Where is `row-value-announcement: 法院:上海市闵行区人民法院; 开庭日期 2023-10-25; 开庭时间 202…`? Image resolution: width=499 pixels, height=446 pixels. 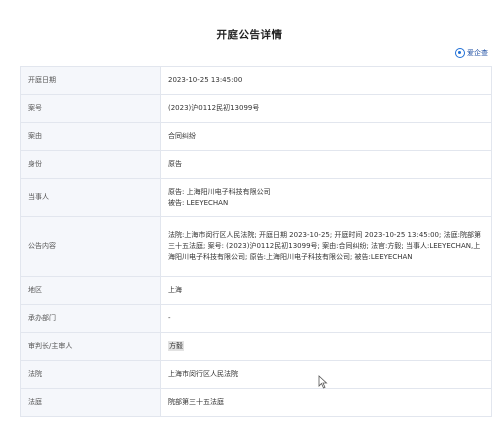
row-value-announcement: 法院:上海市闵行区人民法院; 开庭日期 2023-10-25; 开庭时间 202… is located at coordinates (326, 246).